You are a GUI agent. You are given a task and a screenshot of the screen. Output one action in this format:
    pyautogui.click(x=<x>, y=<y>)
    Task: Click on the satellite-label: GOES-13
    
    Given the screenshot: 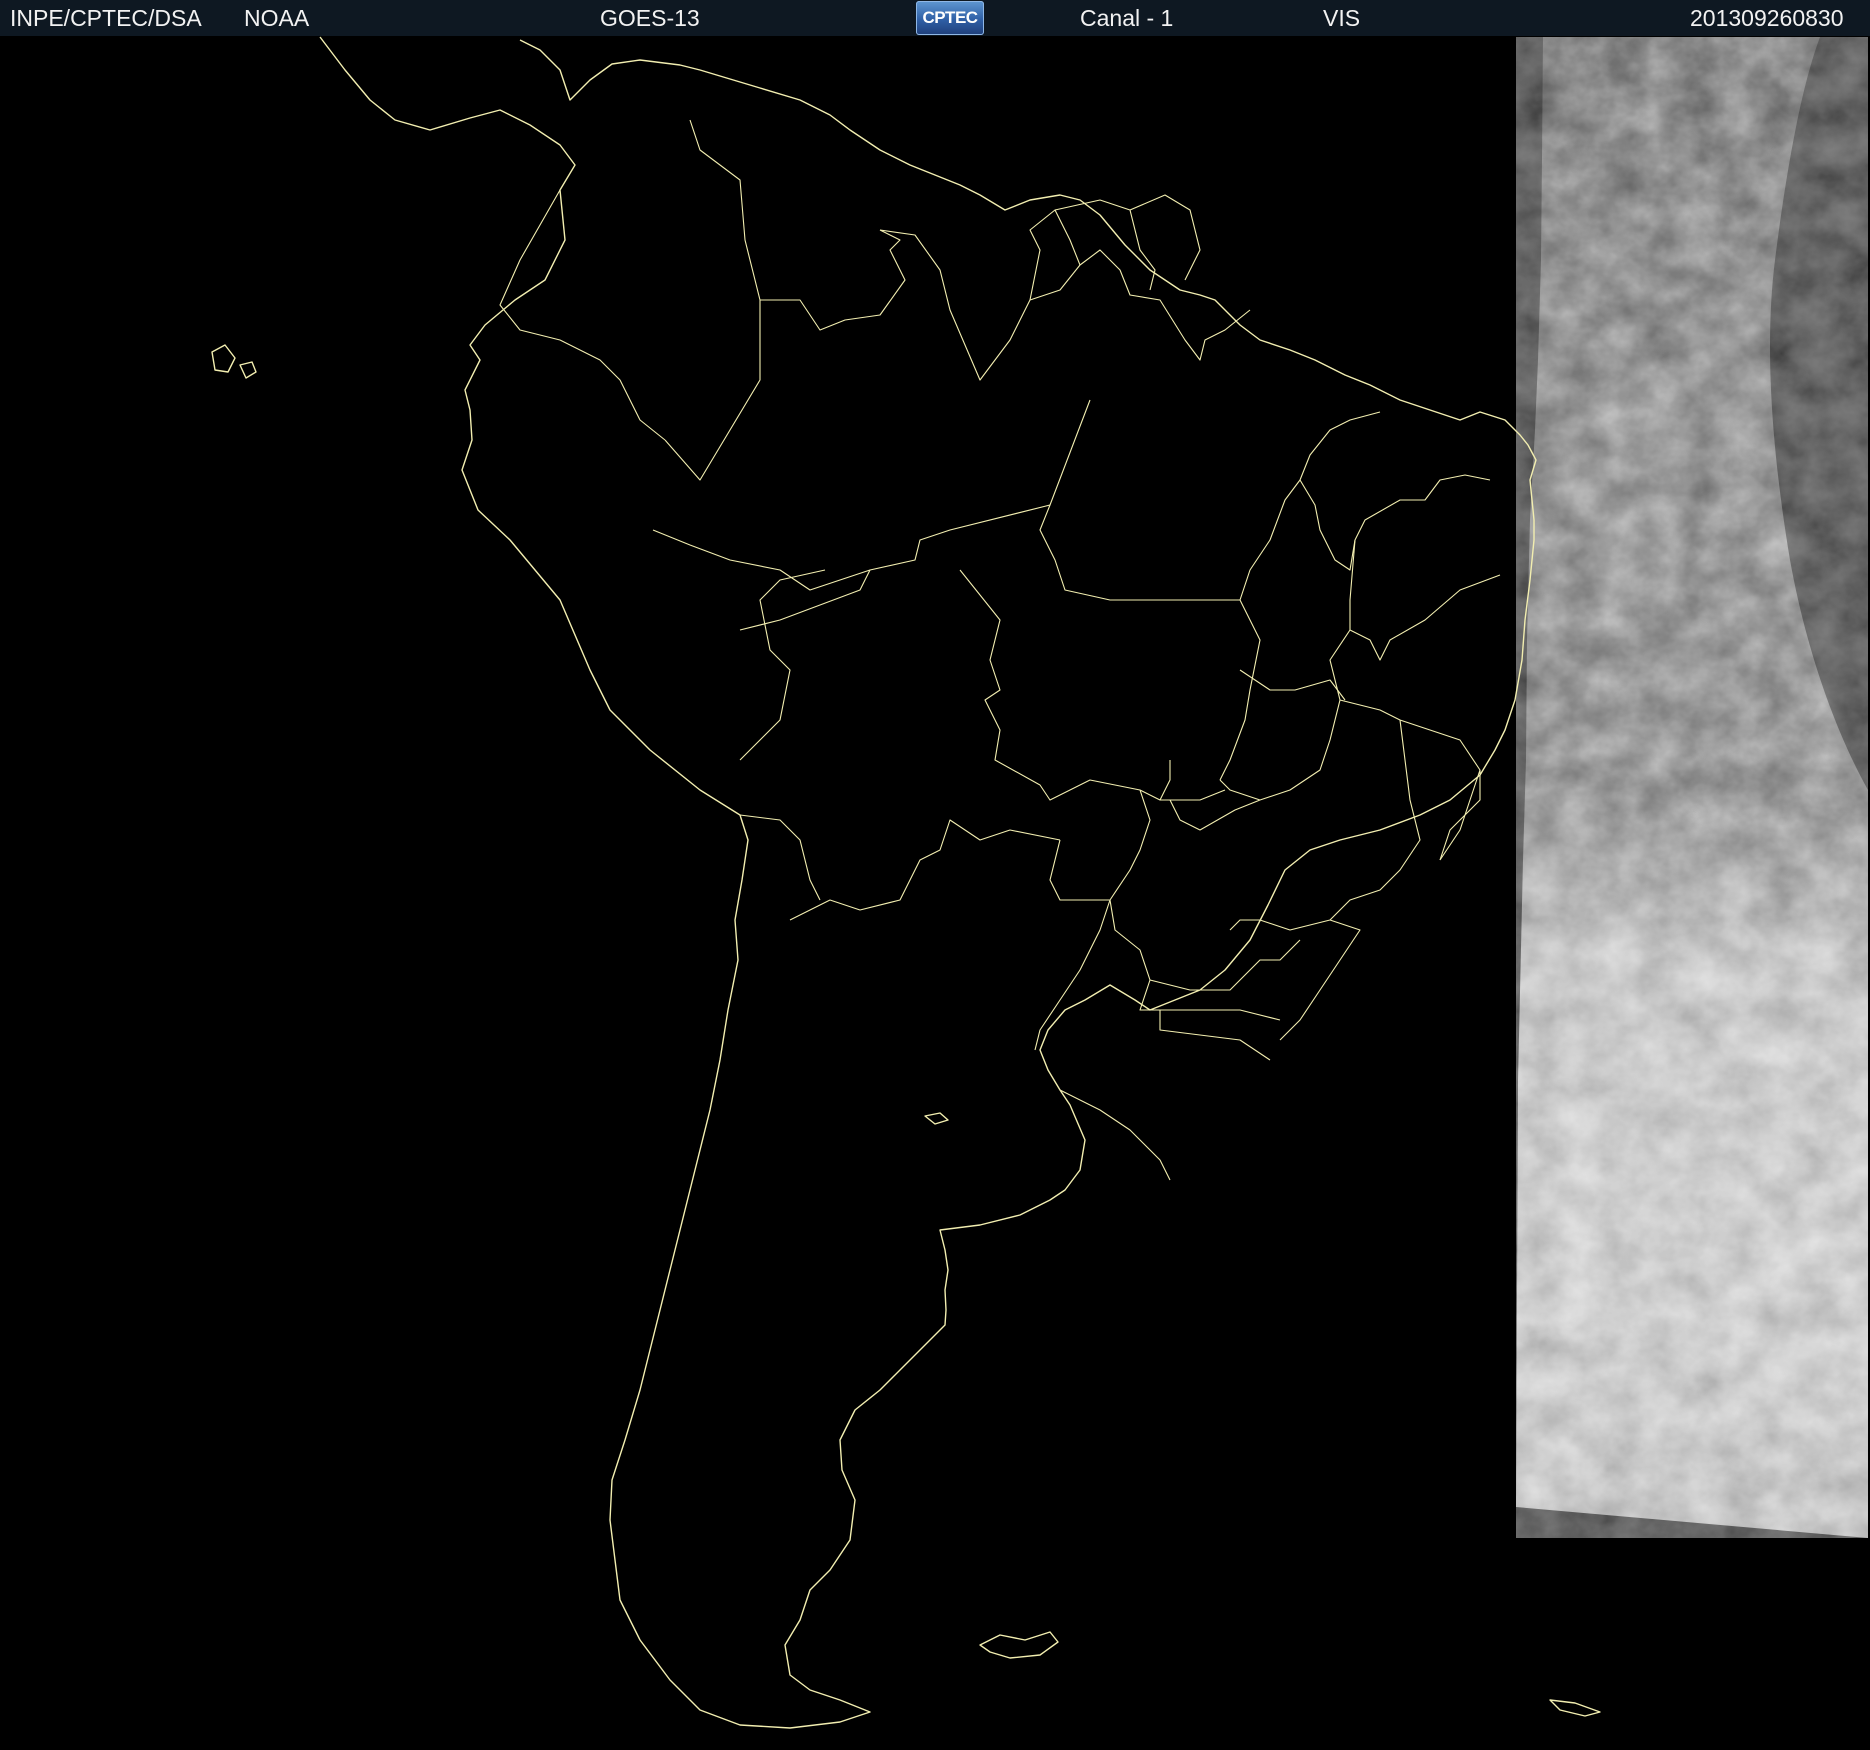 What is the action you would take?
    pyautogui.click(x=650, y=18)
    